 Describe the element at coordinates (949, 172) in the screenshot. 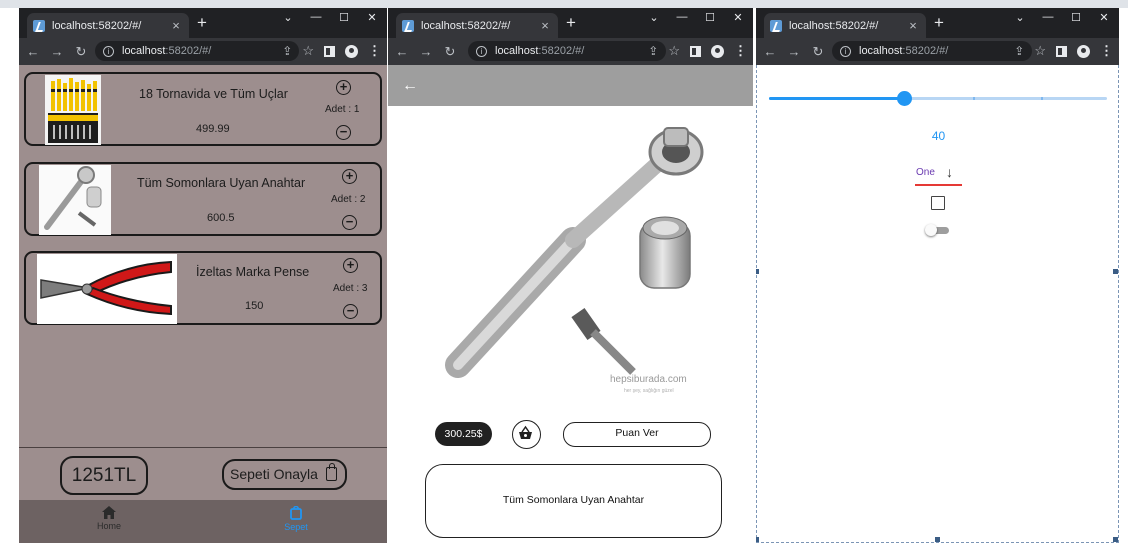

I see `arrow-down-icon: ↓` at that location.